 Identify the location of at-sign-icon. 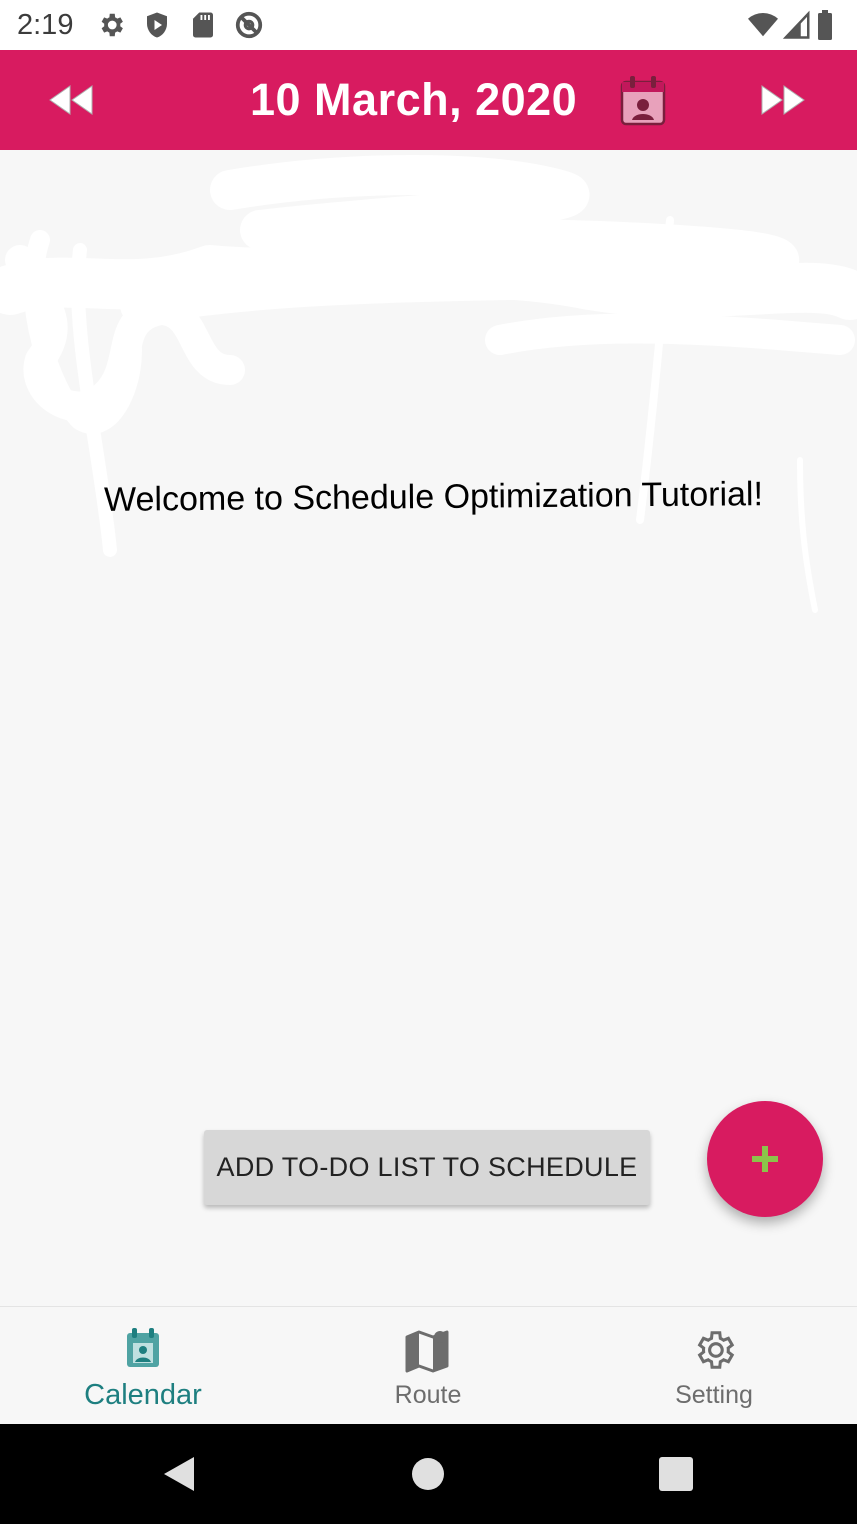
(249, 25).